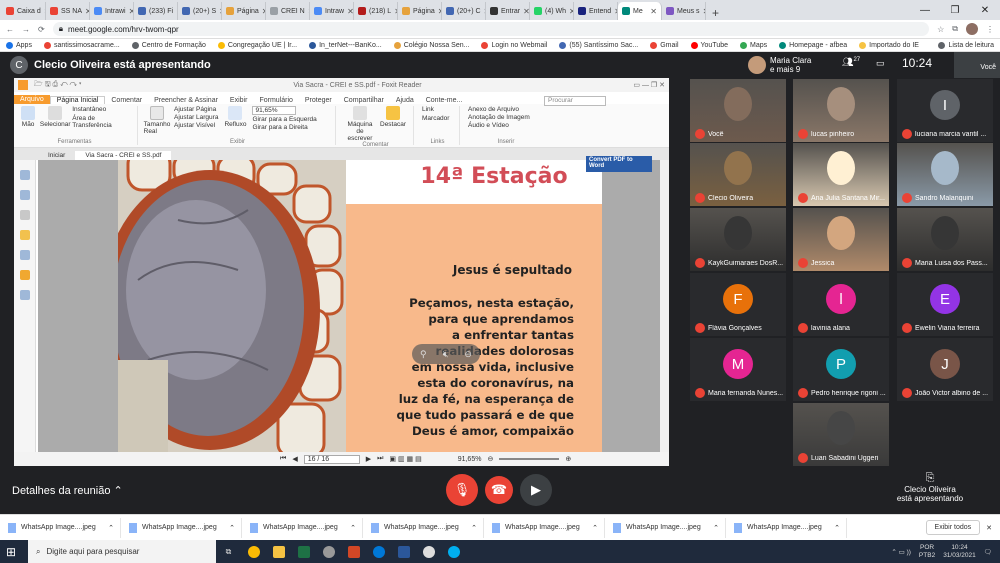 The height and width of the screenshot is (563, 1000). I want to click on highlight-button: Destacar, so click(393, 124).